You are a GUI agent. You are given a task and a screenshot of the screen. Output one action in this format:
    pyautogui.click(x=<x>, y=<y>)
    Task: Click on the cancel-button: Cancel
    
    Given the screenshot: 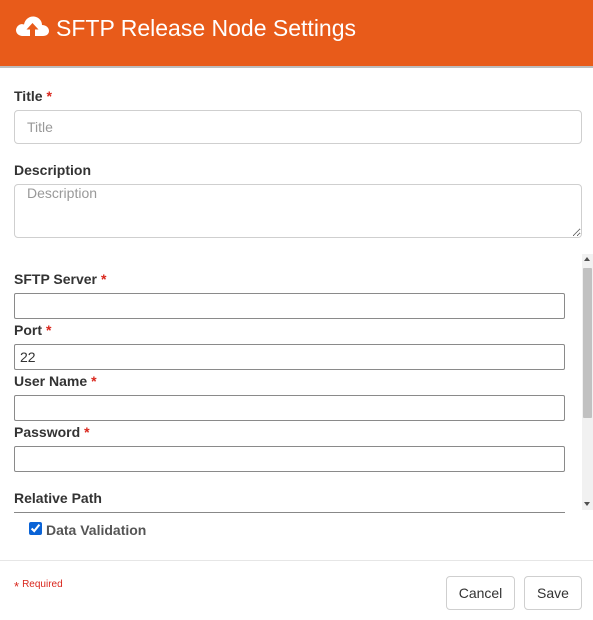 What is the action you would take?
    pyautogui.click(x=480, y=593)
    